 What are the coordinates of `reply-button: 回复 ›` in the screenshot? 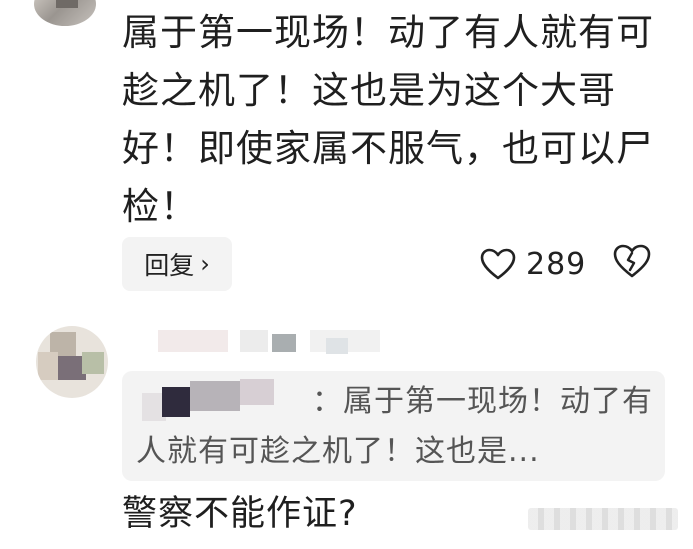 It's located at (177, 264).